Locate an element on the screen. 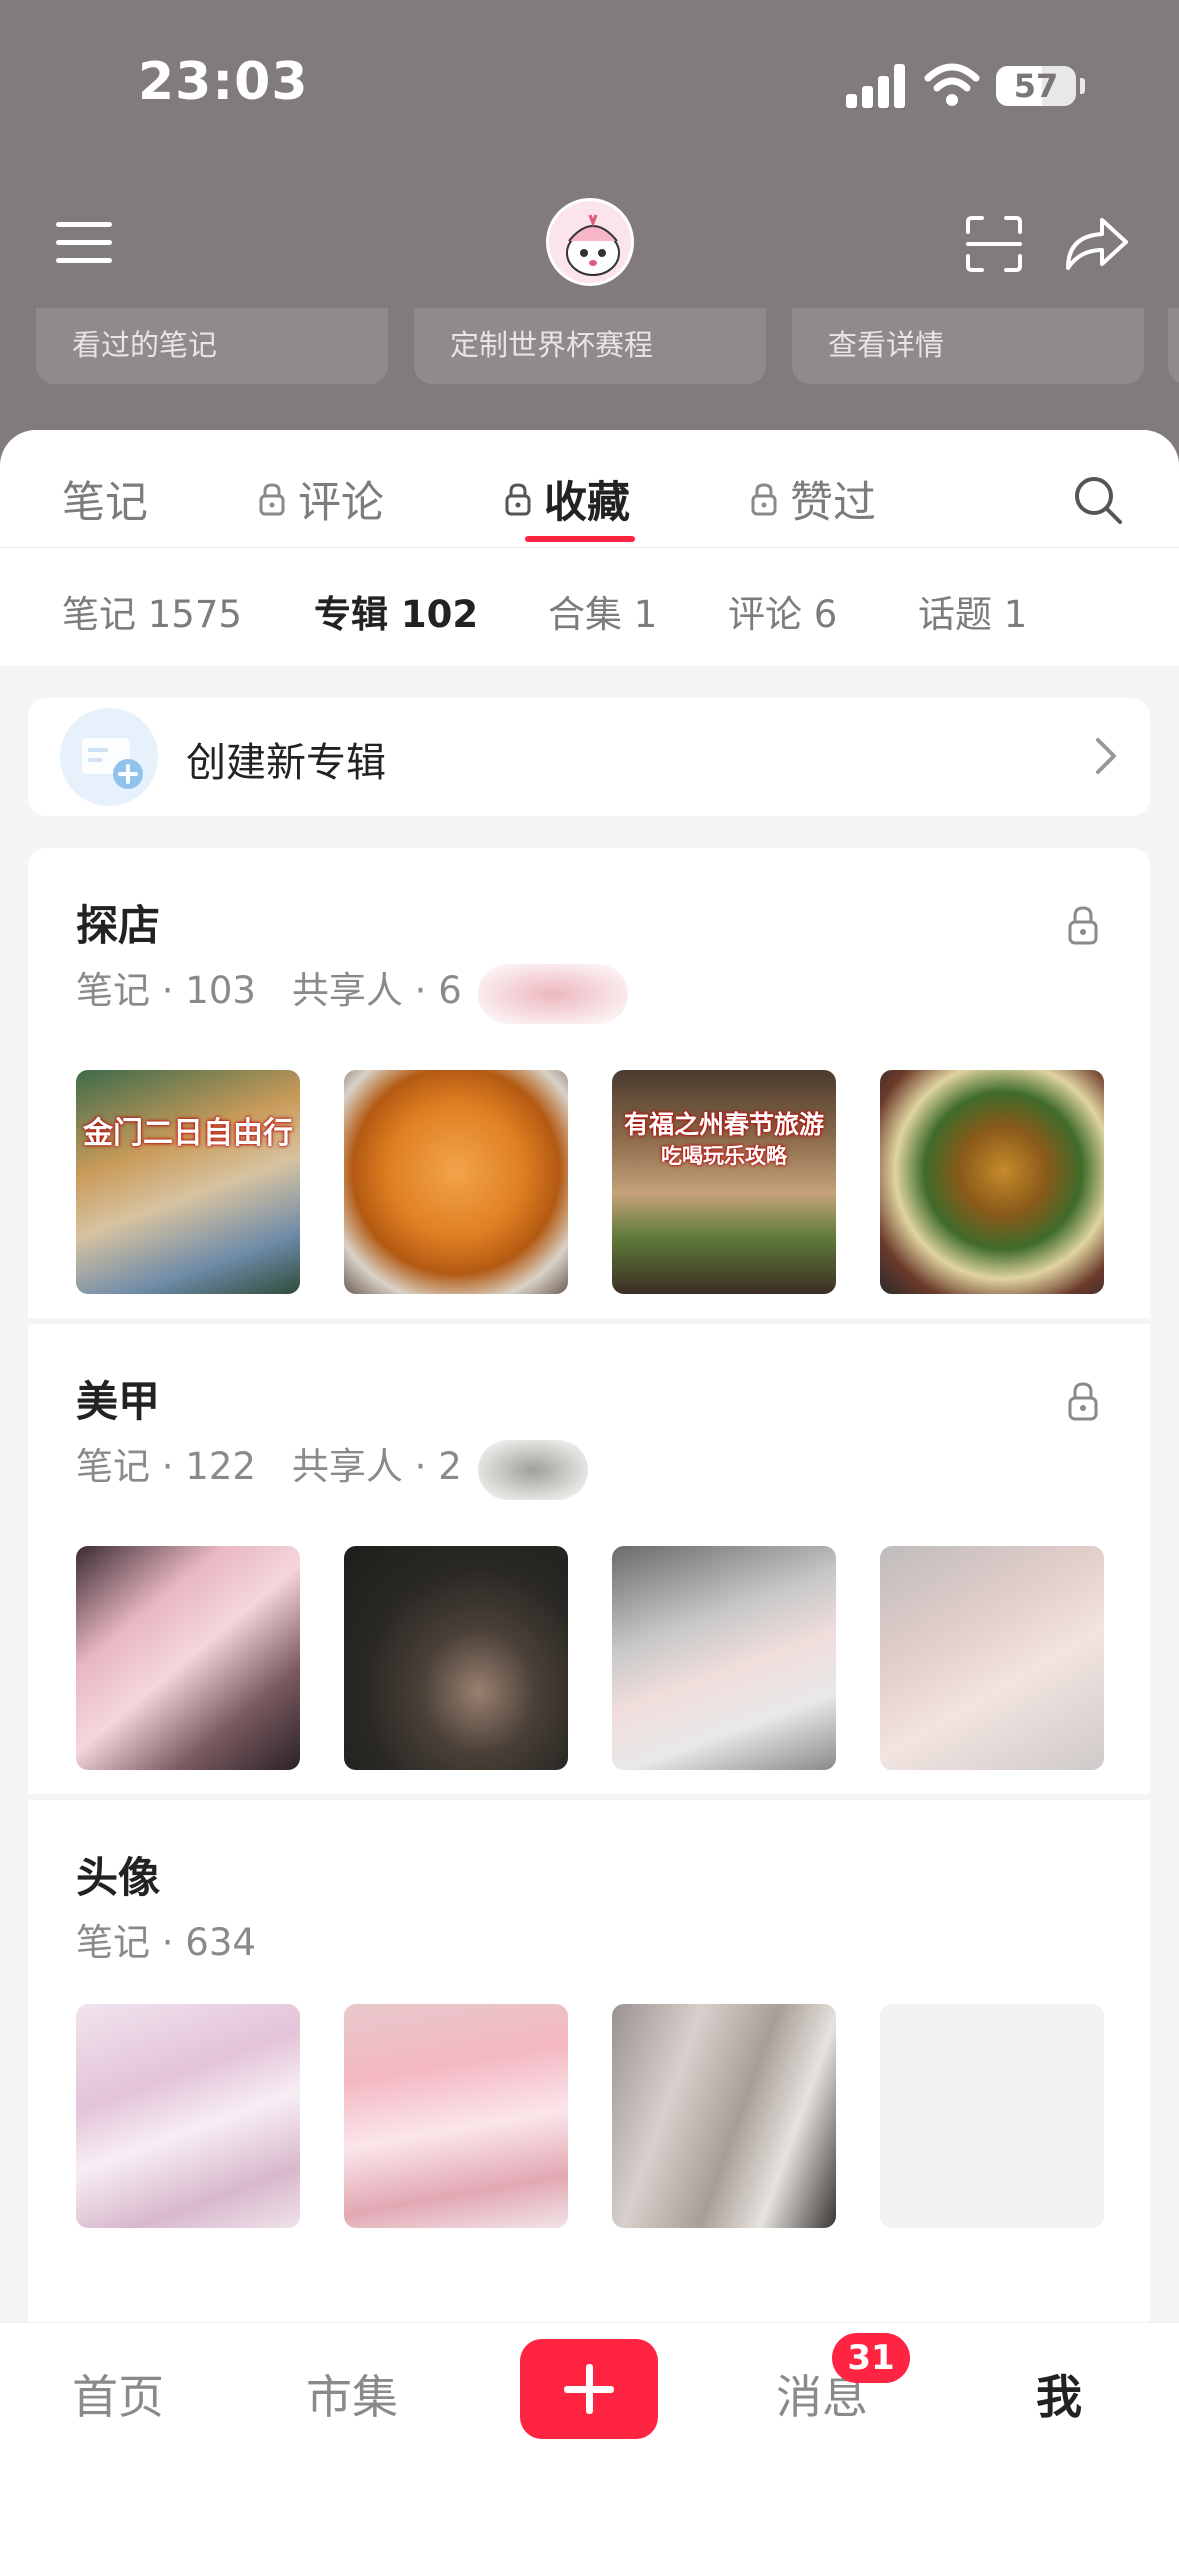 This screenshot has height=2556, width=1179. avatar is located at coordinates (590, 242).